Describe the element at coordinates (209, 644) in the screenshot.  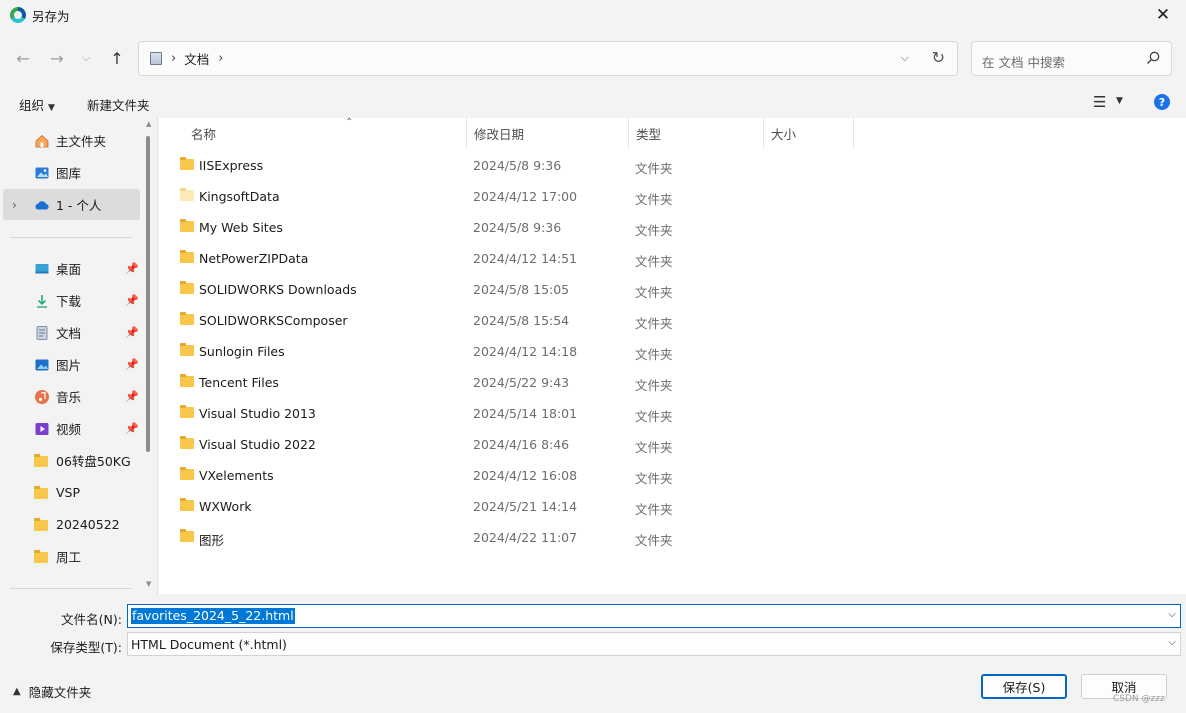
I see `filetype-value: HTML Document (*.html)` at that location.